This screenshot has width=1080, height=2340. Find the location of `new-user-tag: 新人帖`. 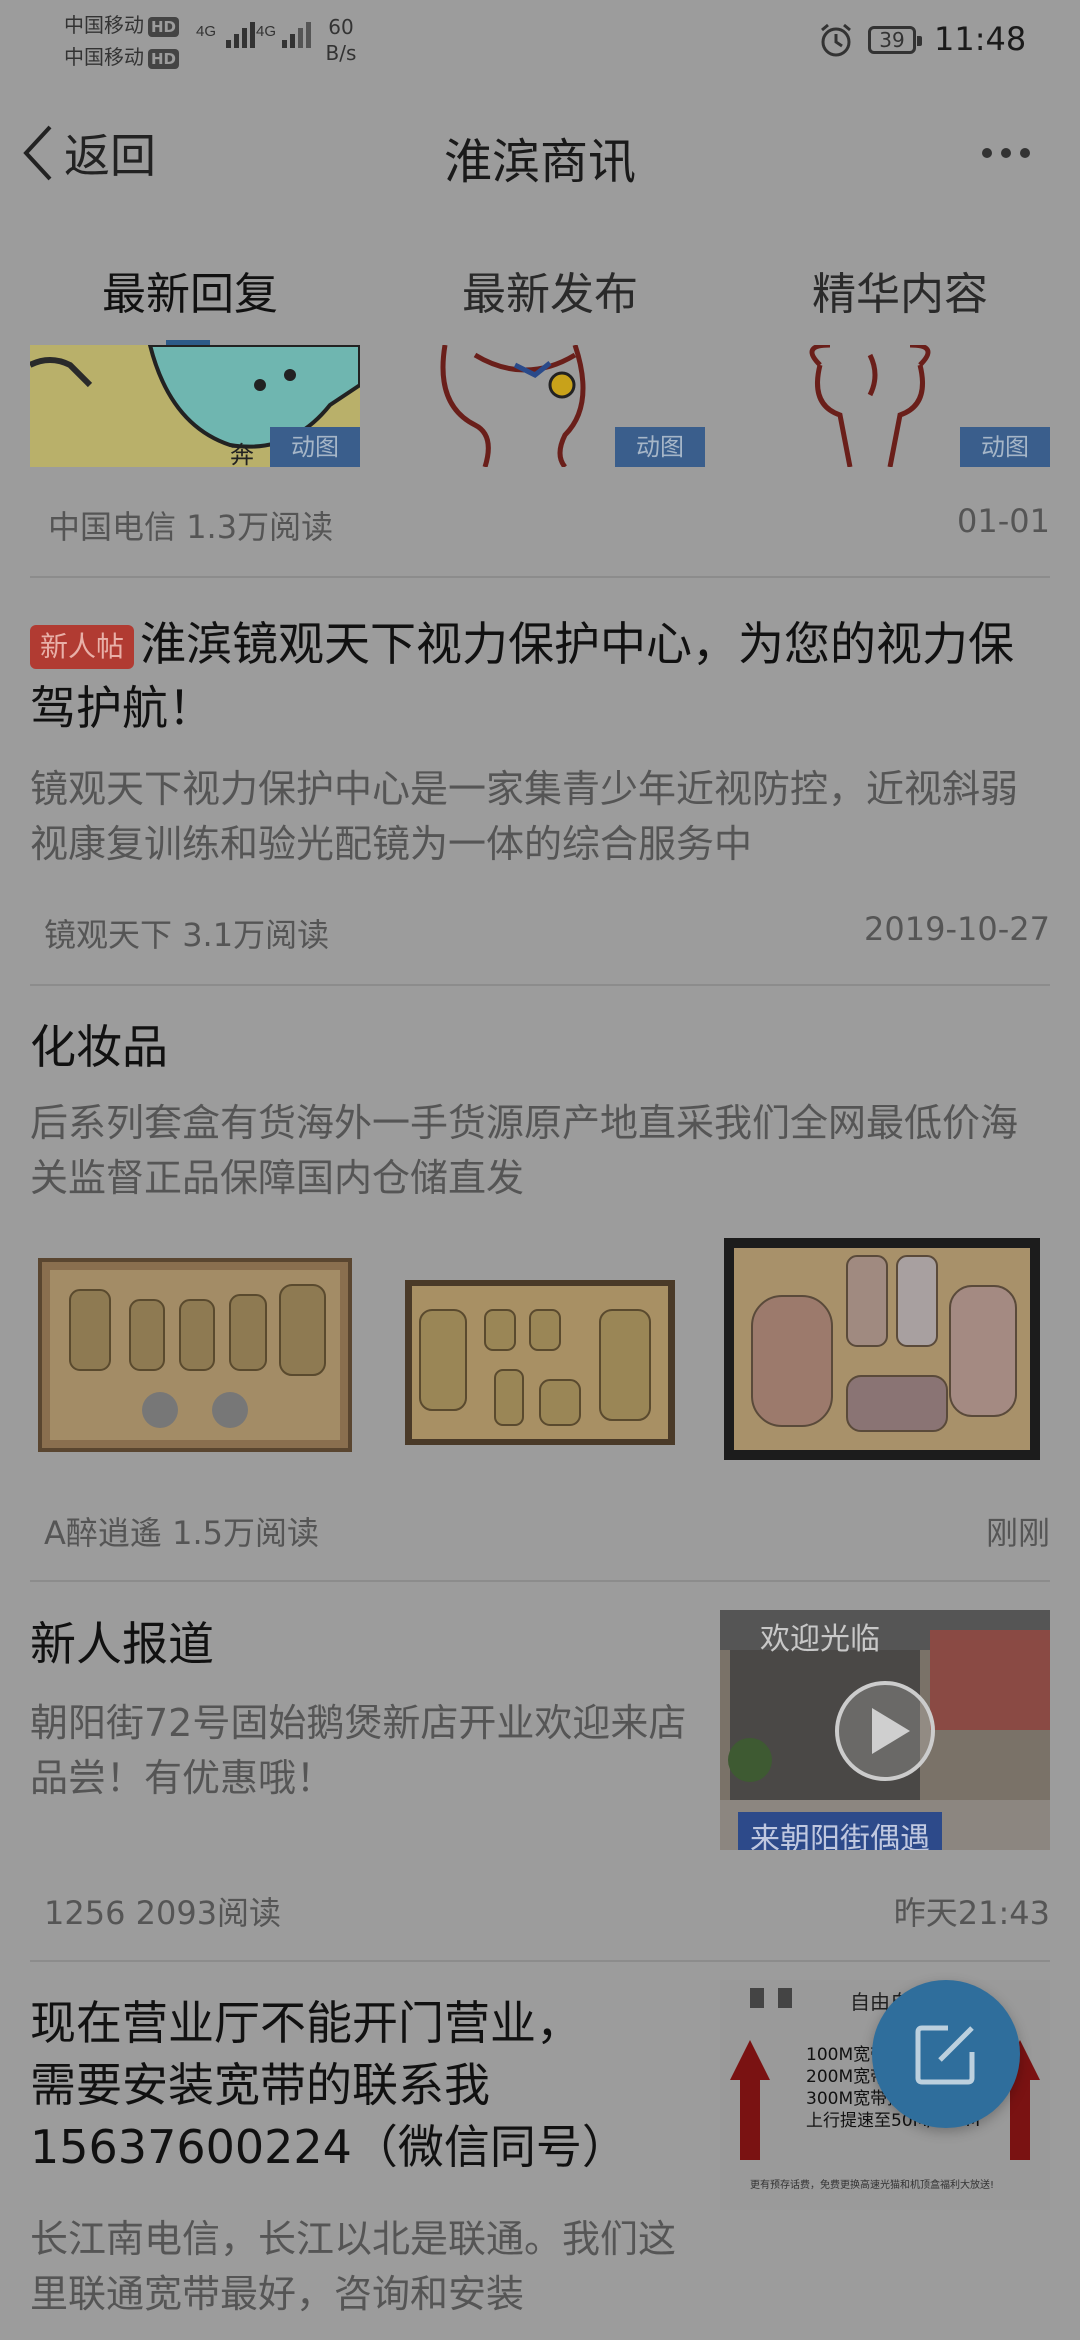

new-user-tag: 新人帖 is located at coordinates (82, 647).